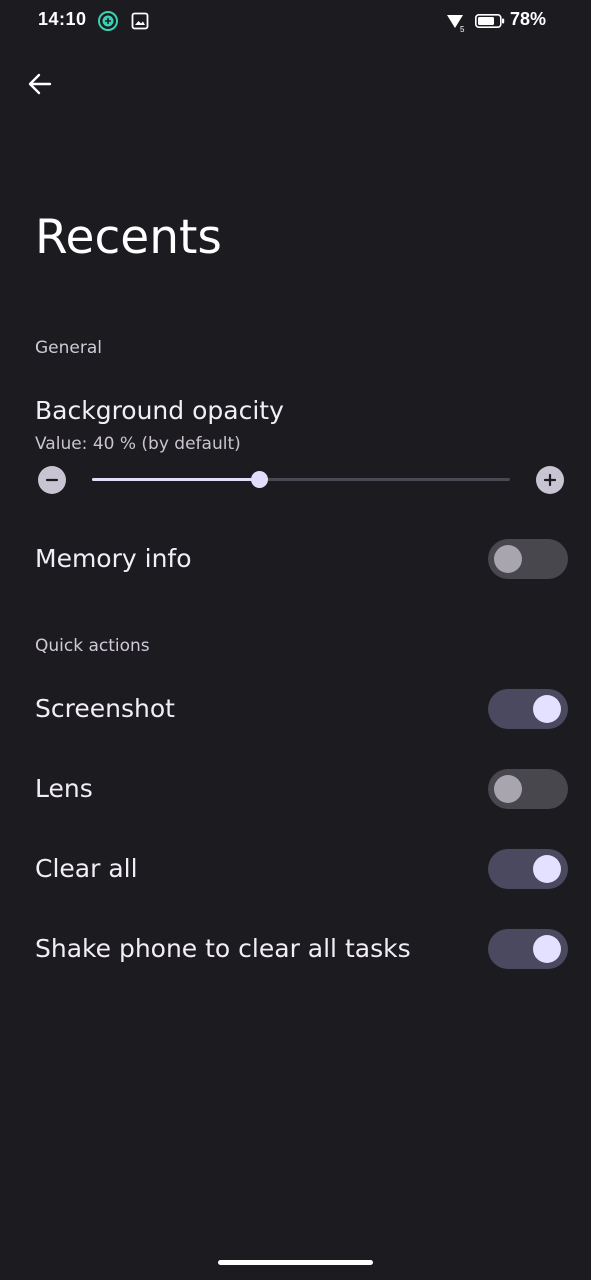 This screenshot has width=591, height=1280. What do you see at coordinates (295, 1262) in the screenshot?
I see `gesture-nav-handle` at bounding box center [295, 1262].